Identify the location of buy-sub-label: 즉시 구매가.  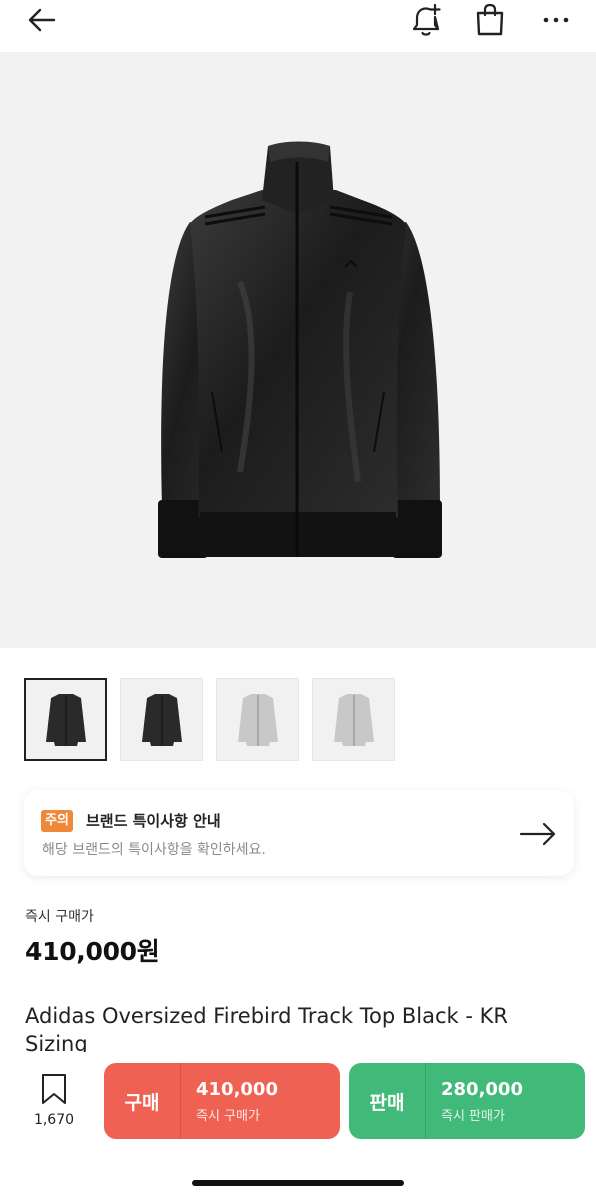
(228, 1116).